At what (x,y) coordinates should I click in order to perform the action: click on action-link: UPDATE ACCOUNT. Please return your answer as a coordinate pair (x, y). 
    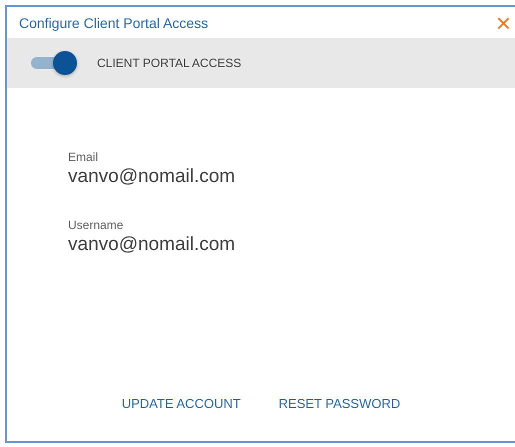
    Looking at the image, I should click on (181, 403).